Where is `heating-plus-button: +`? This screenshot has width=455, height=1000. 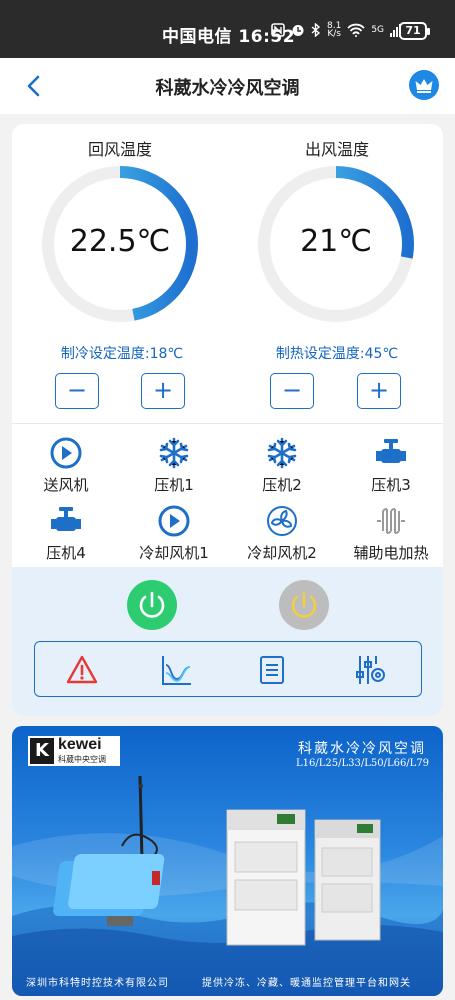
heating-plus-button: + is located at coordinates (379, 391).